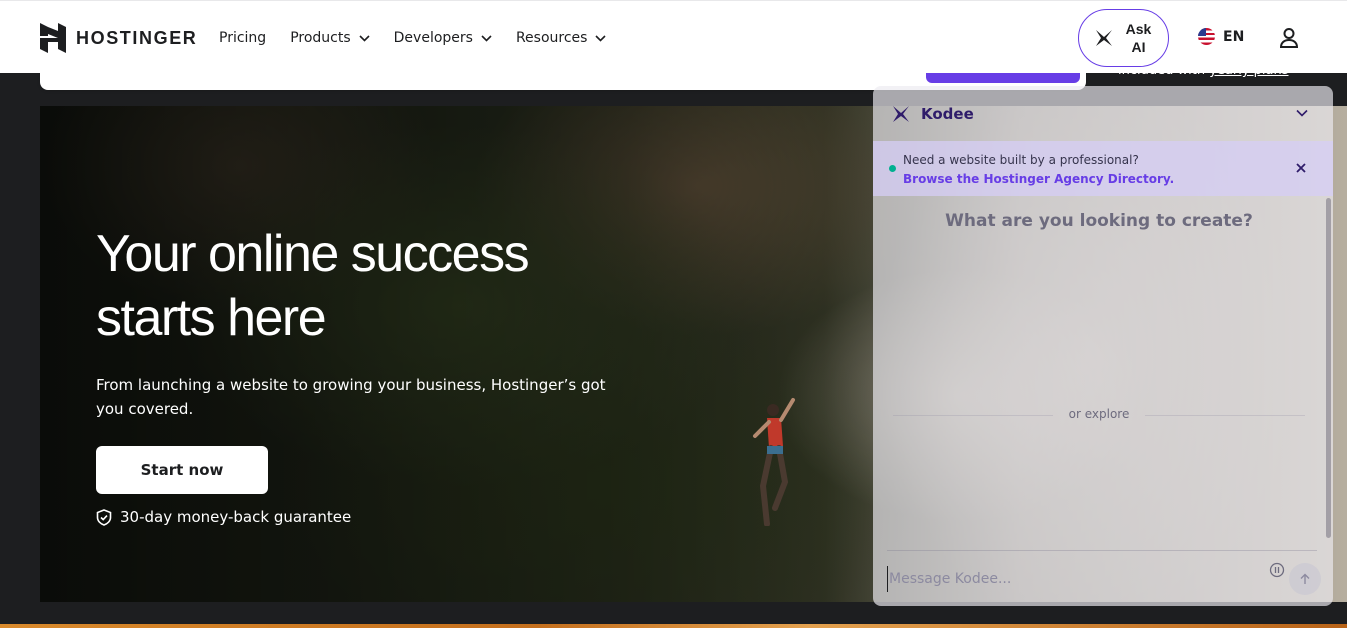 This screenshot has width=1347, height=628. Describe the element at coordinates (53, 38) in the screenshot. I see `hostinger-logo-icon` at that location.